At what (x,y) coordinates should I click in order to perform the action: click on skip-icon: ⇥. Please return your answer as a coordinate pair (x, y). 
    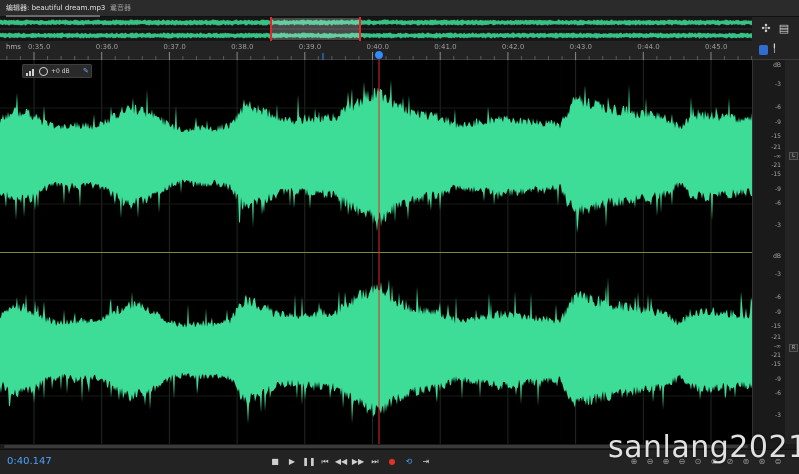
    Looking at the image, I should click on (426, 462).